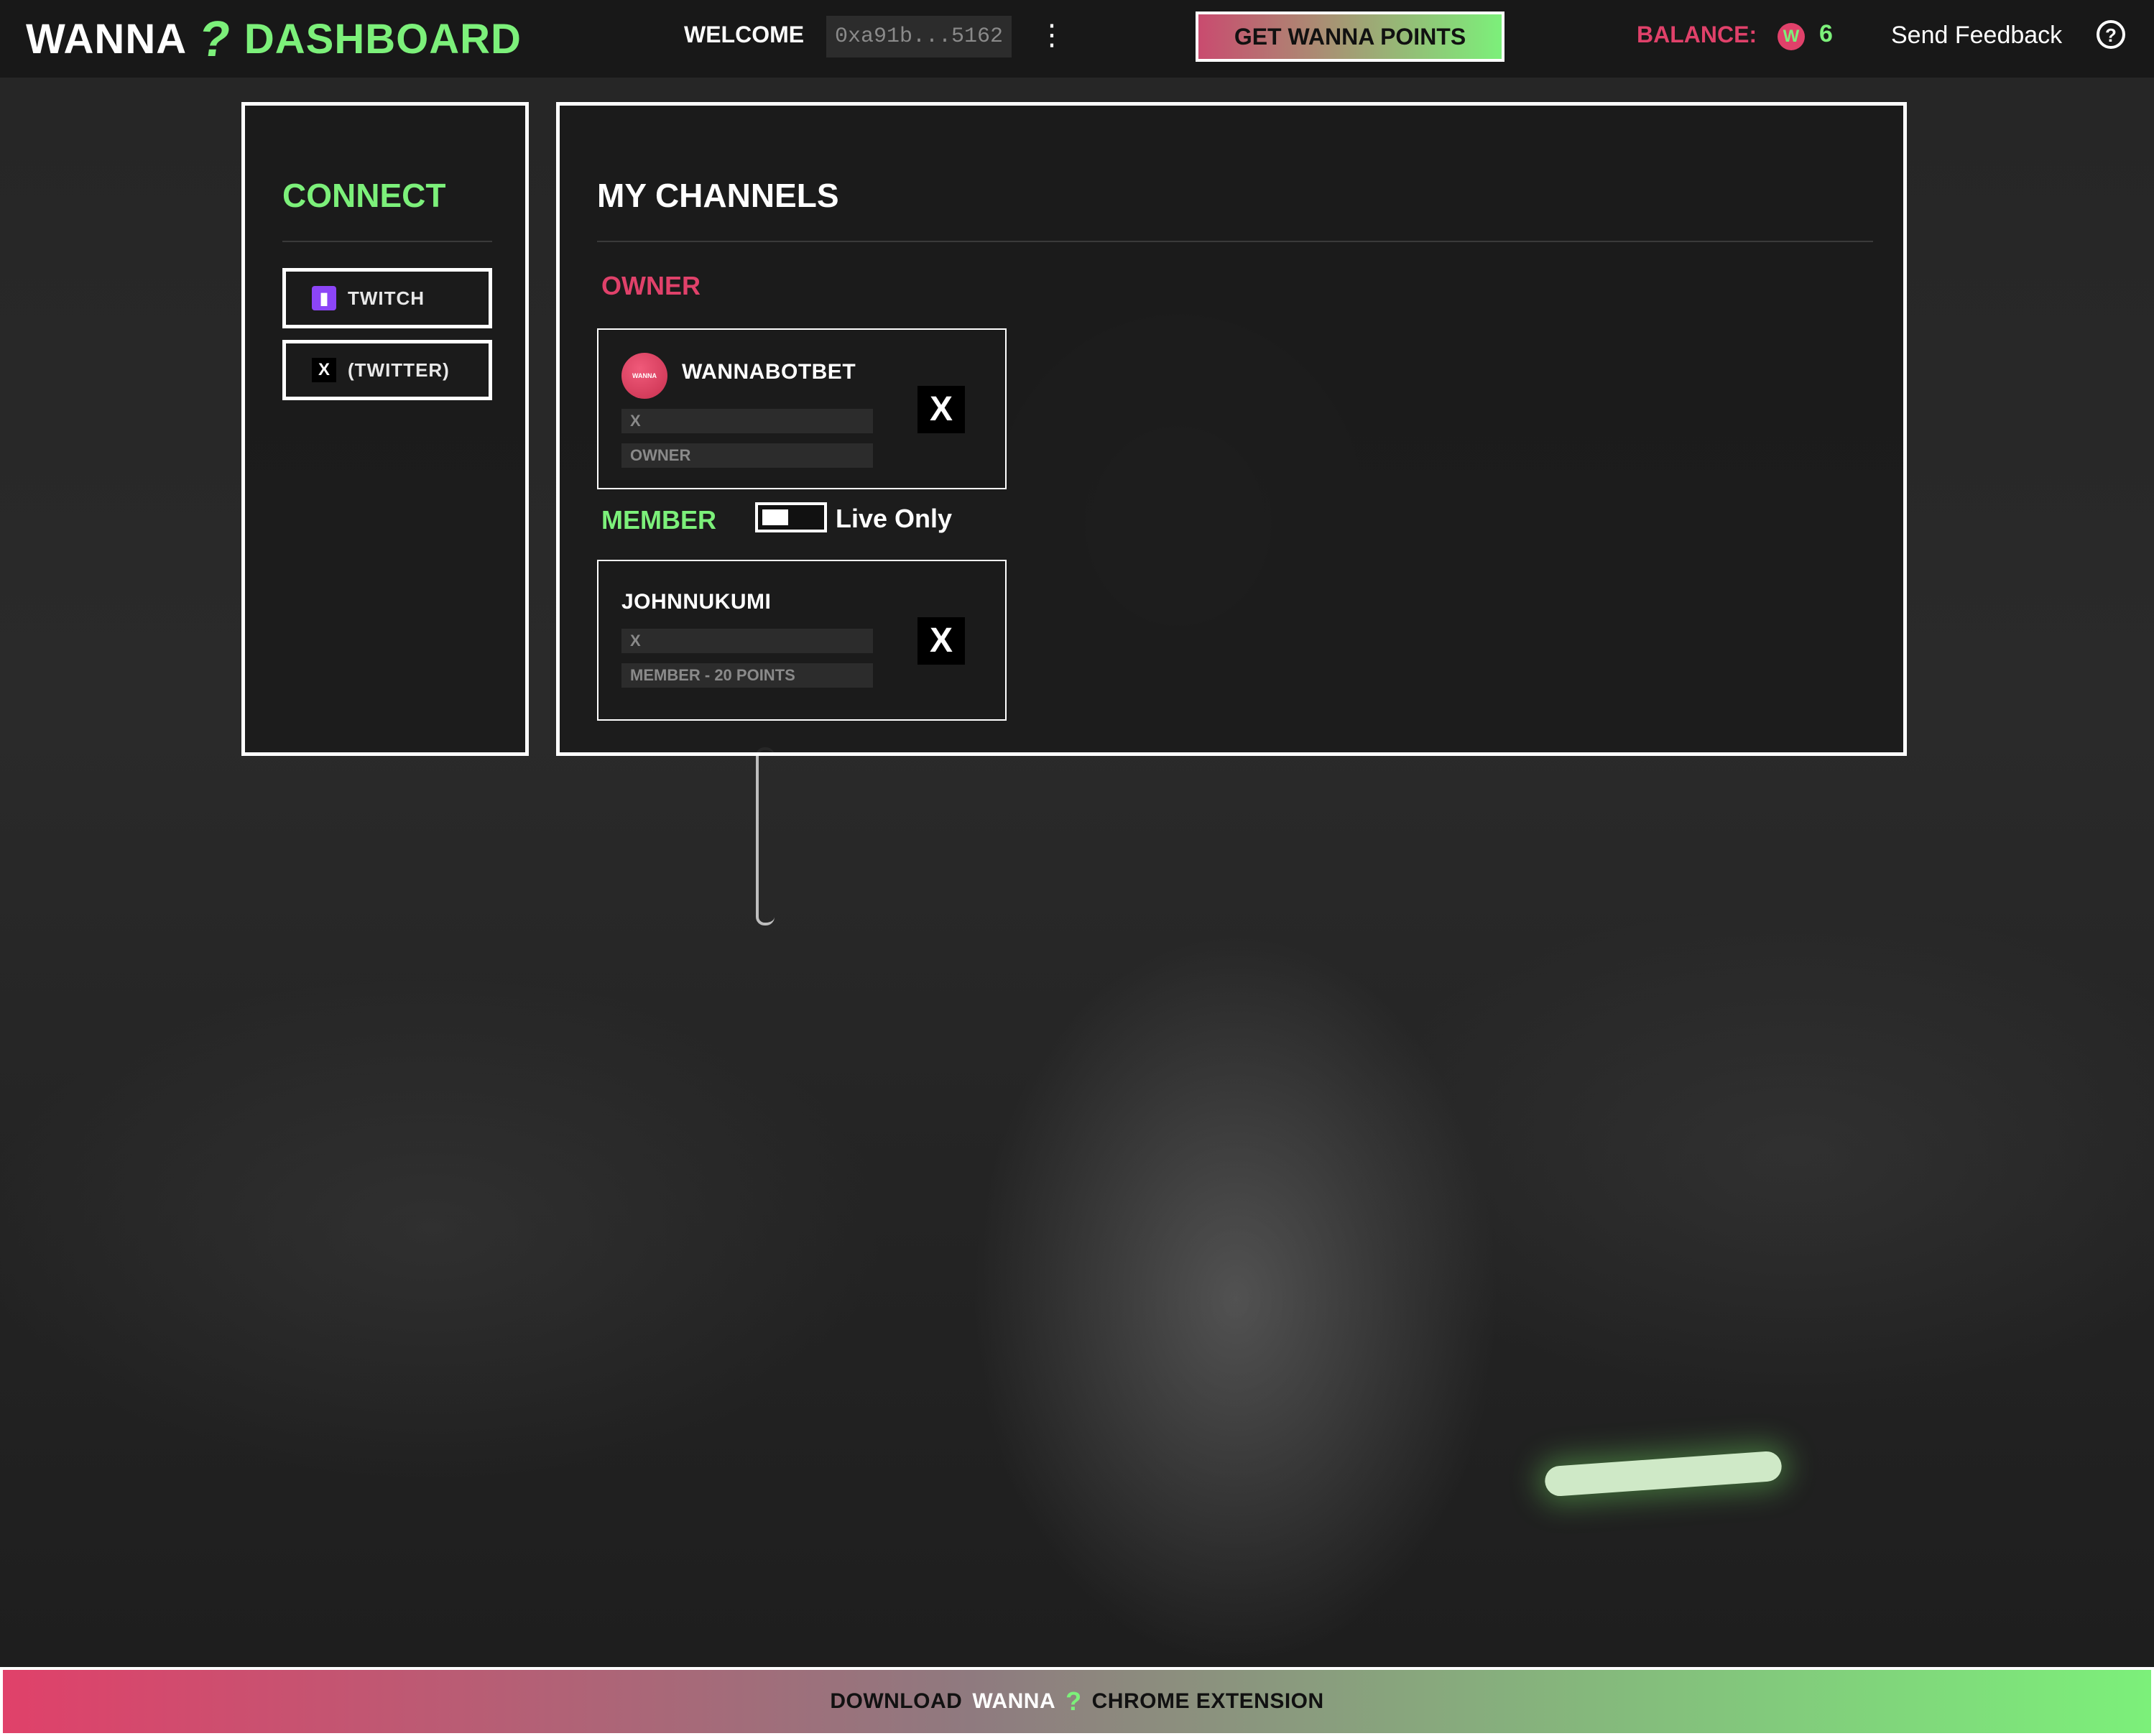  Describe the element at coordinates (791, 517) in the screenshot. I see `live-only-toggle` at that location.